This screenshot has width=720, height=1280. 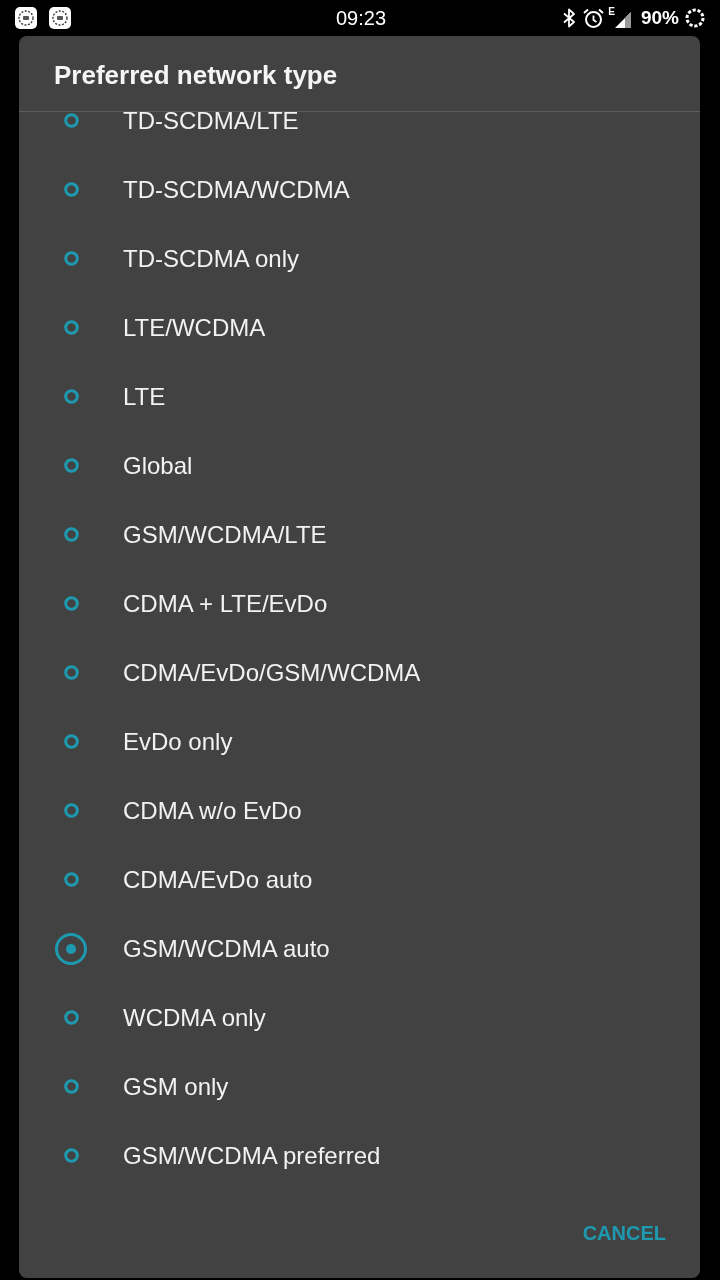 I want to click on network-type-option: GSM/WCDMA/LTE, so click(x=359, y=534).